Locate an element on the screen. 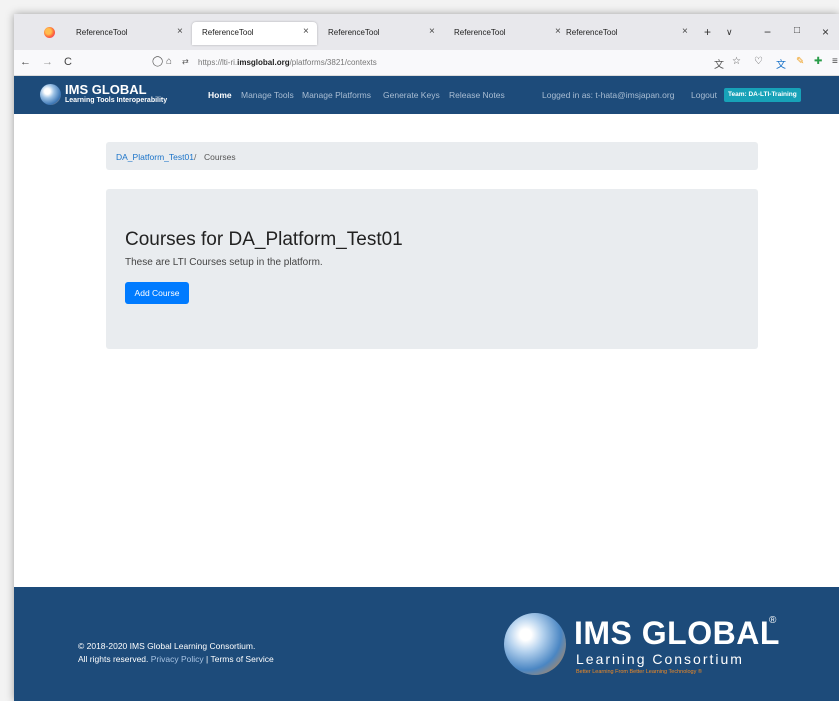  firefox-icon is located at coordinates (49, 32).